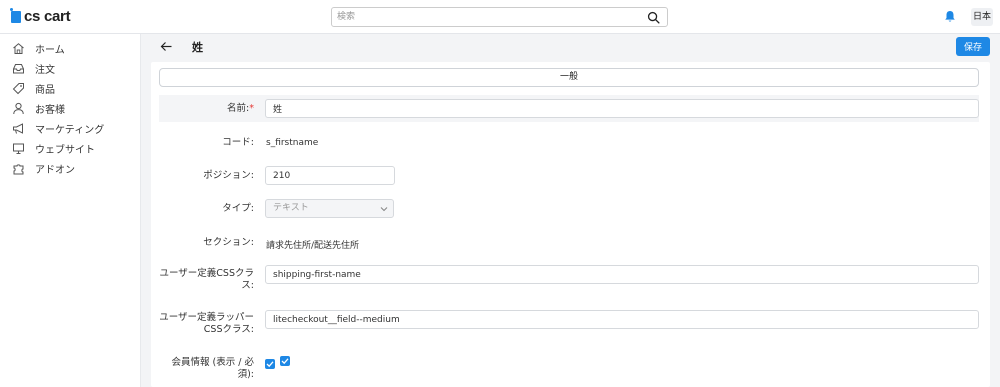 Image resolution: width=1000 pixels, height=387 pixels. I want to click on profile-row: 会員情報 (表示 / 必須):, so click(569, 365).